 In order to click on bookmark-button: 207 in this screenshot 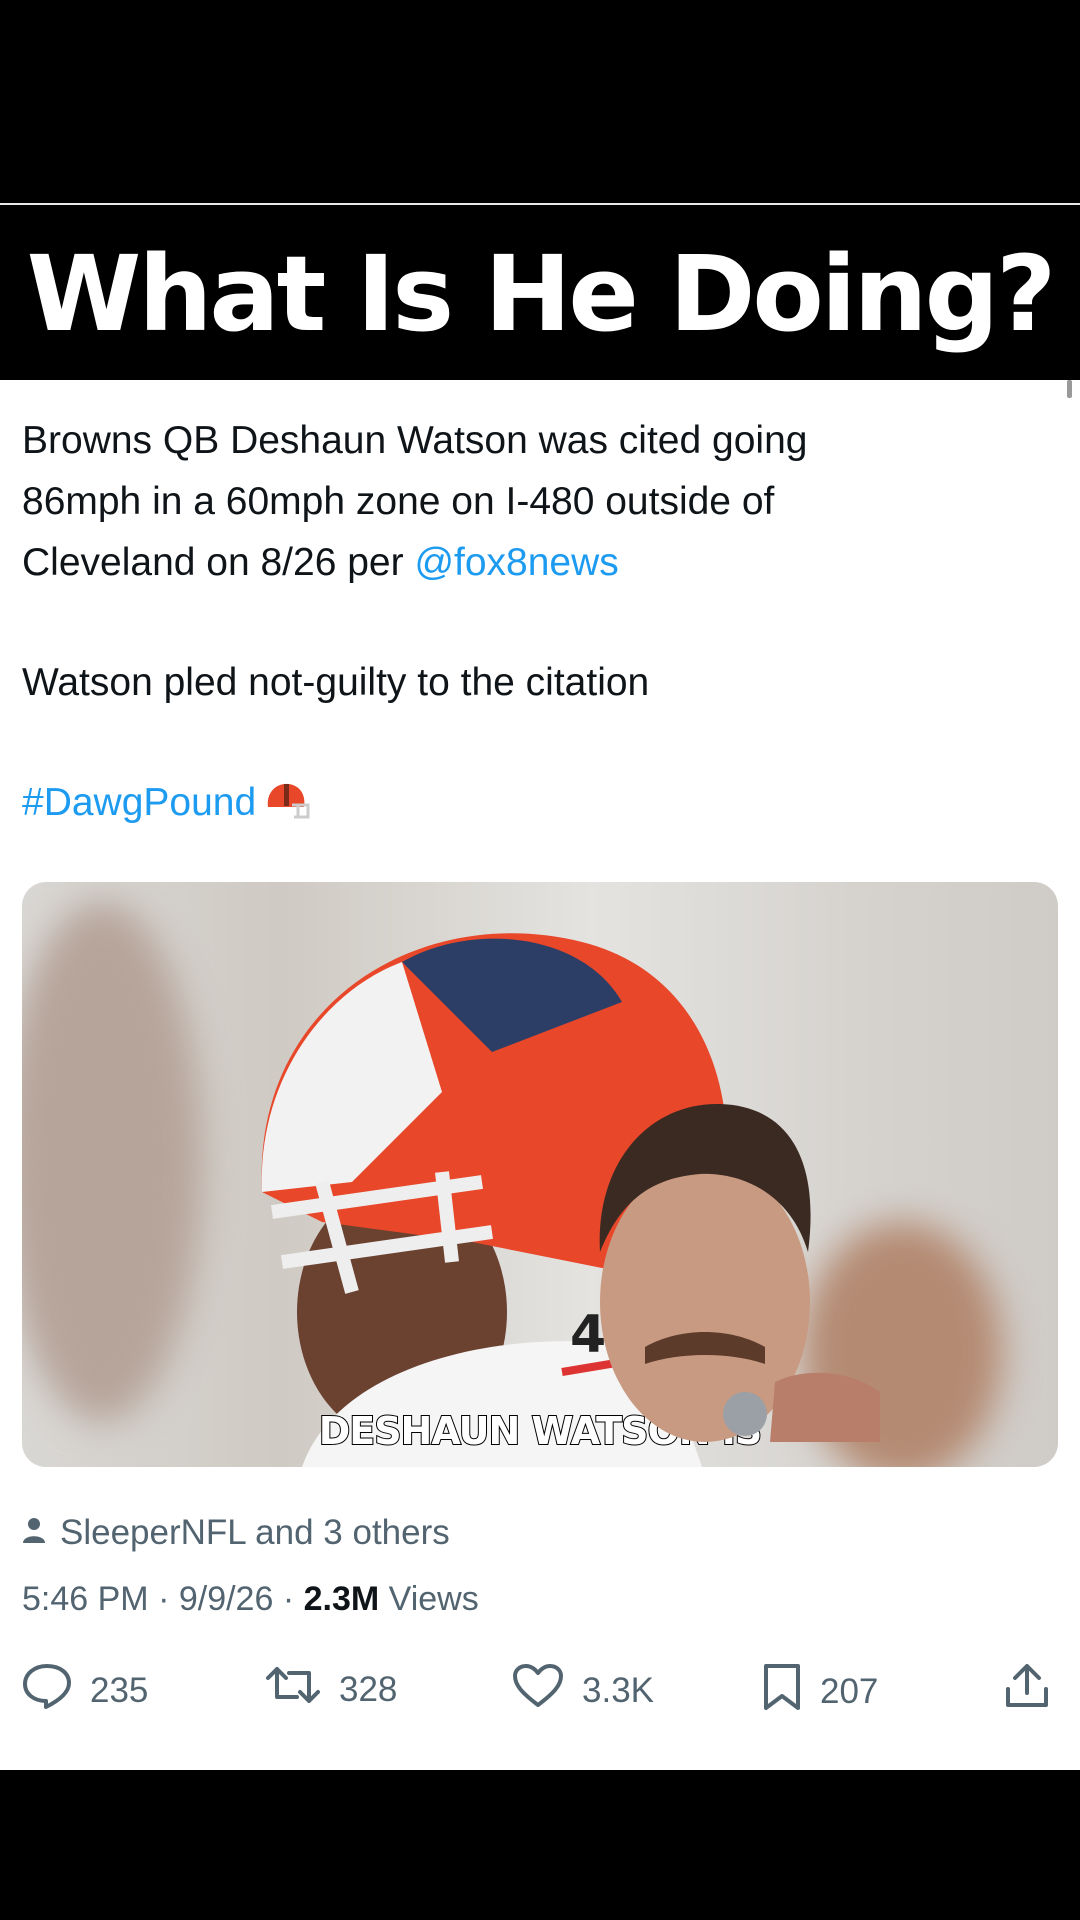, I will do `click(820, 1691)`.